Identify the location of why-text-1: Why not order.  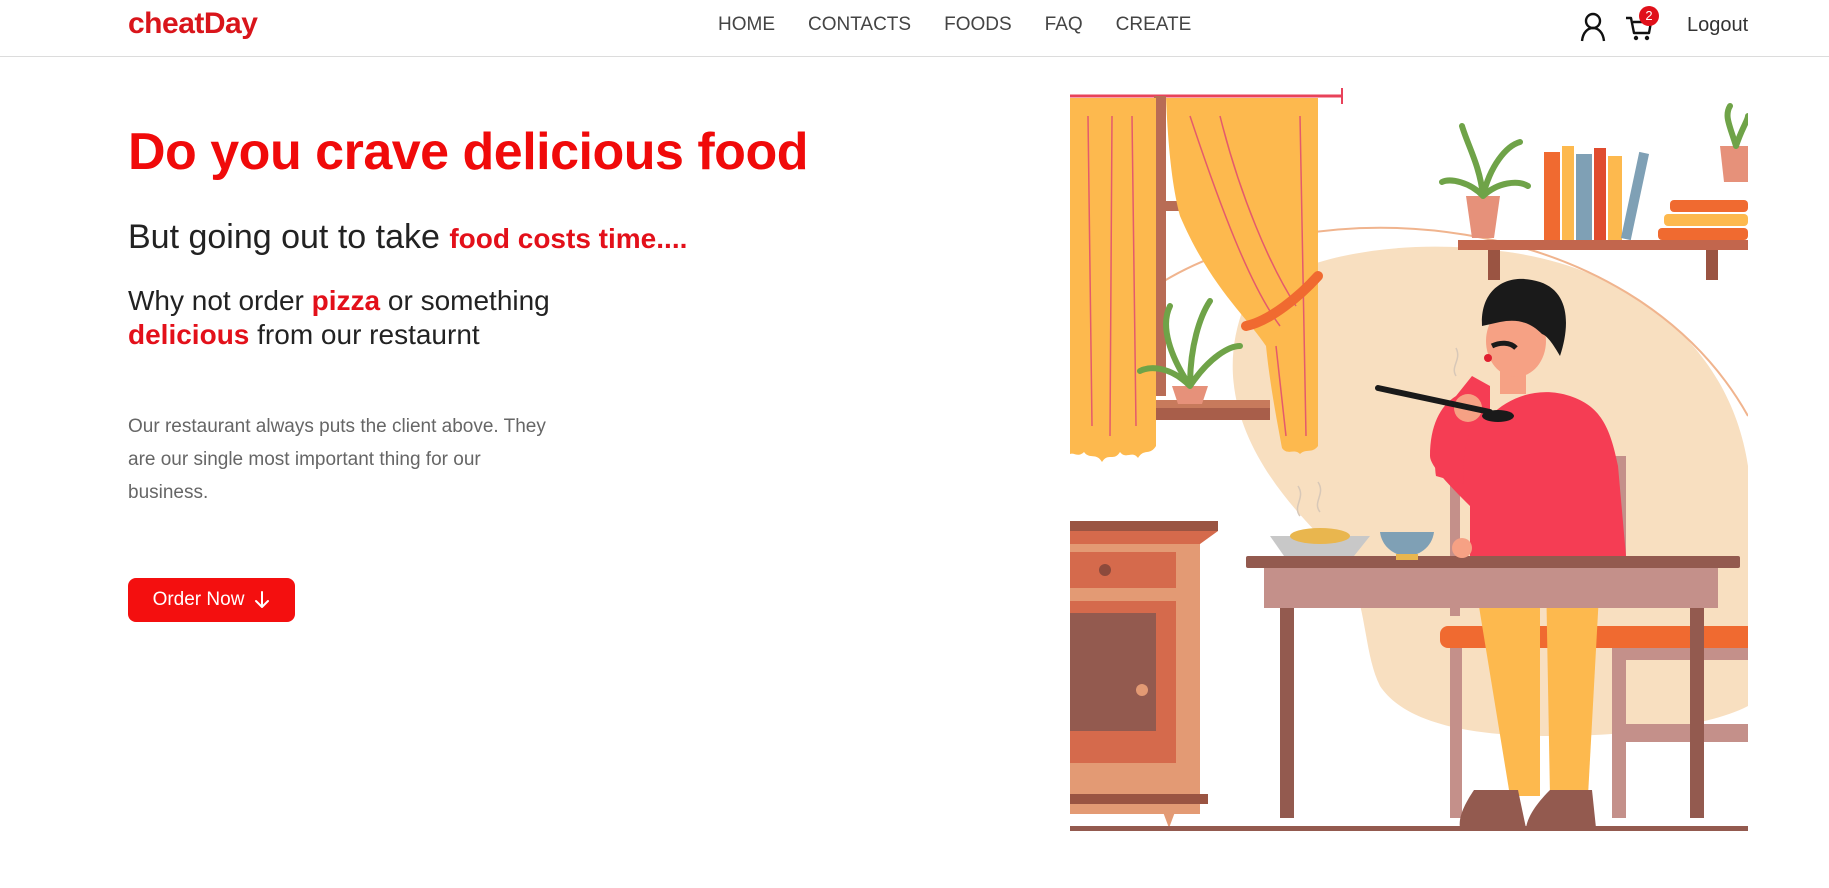
(220, 300).